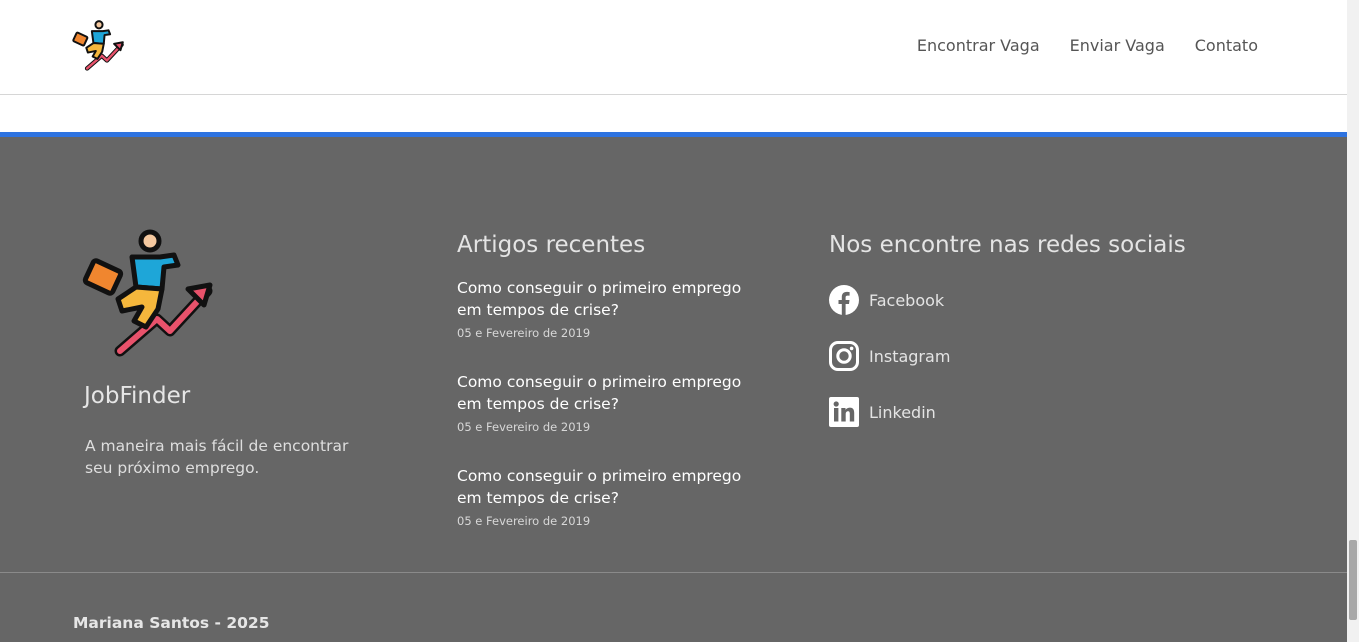  Describe the element at coordinates (137, 396) in the screenshot. I see `brand-name: JobFinder` at that location.